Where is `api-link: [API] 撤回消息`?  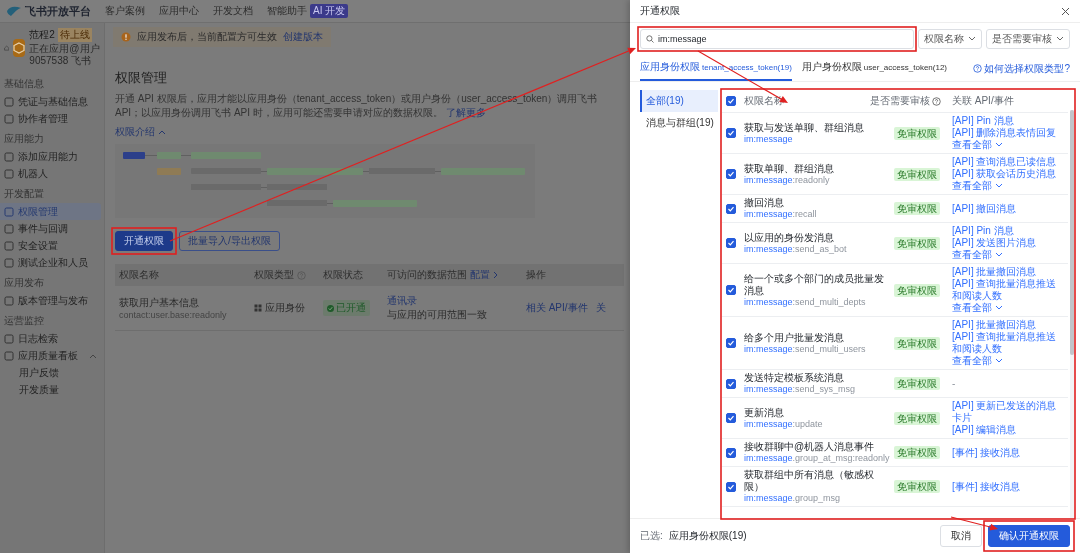 api-link: [API] 撤回消息 is located at coordinates (1008, 208).